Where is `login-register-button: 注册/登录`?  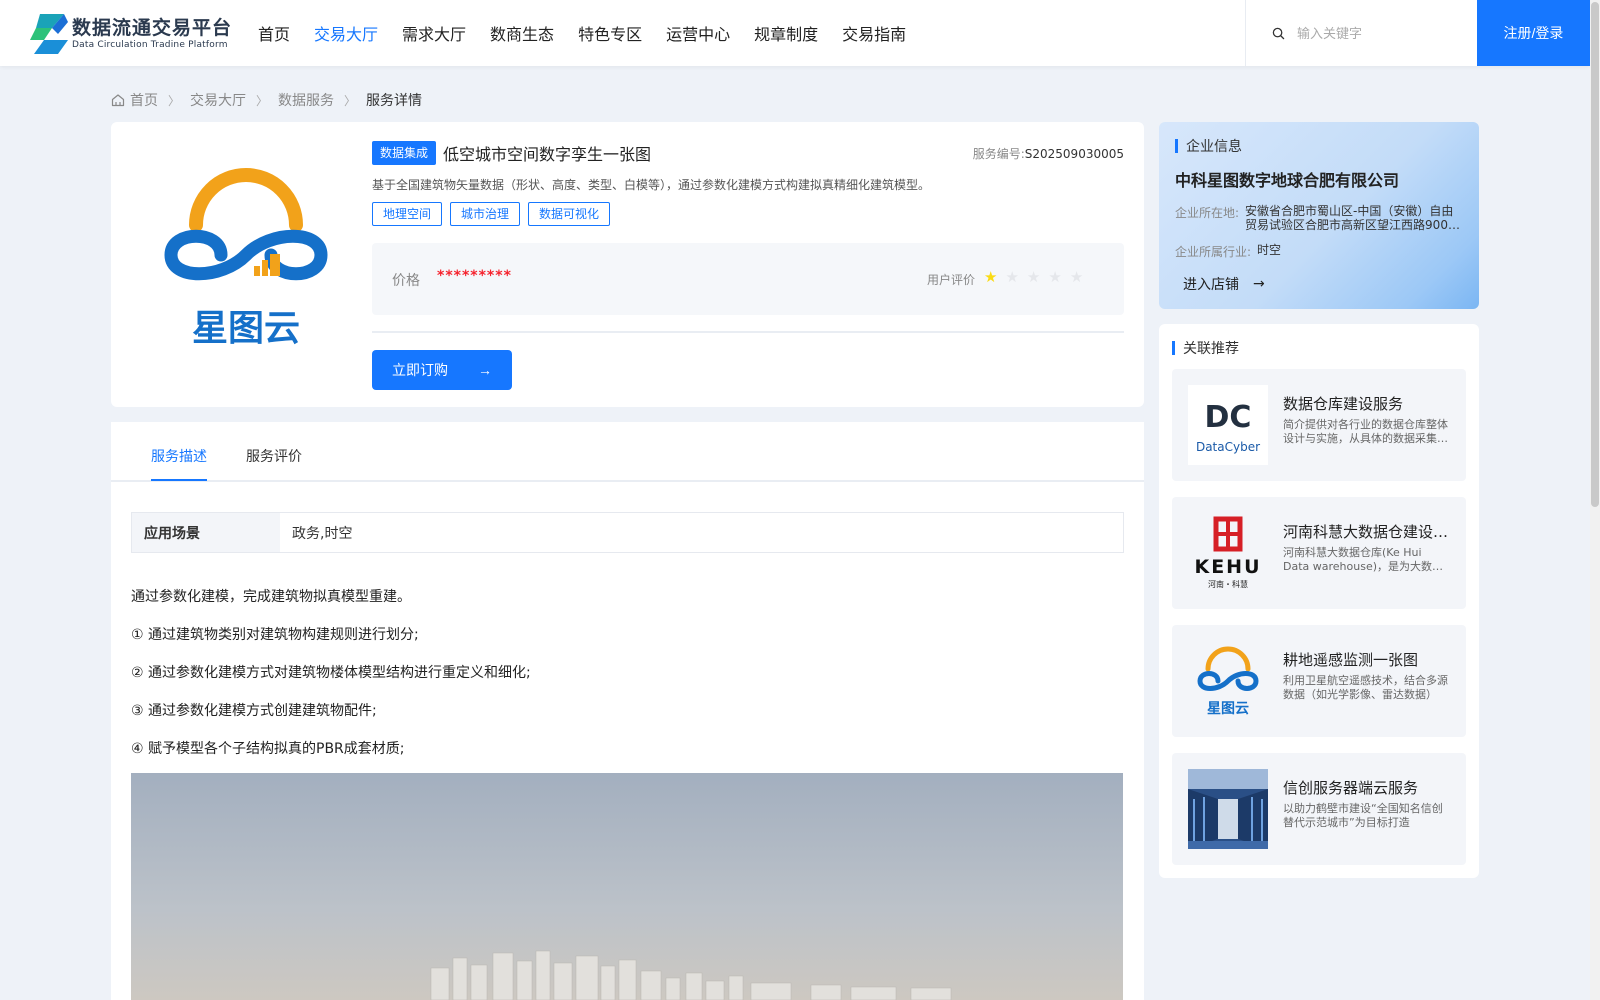 login-register-button: 注册/登录 is located at coordinates (1533, 33).